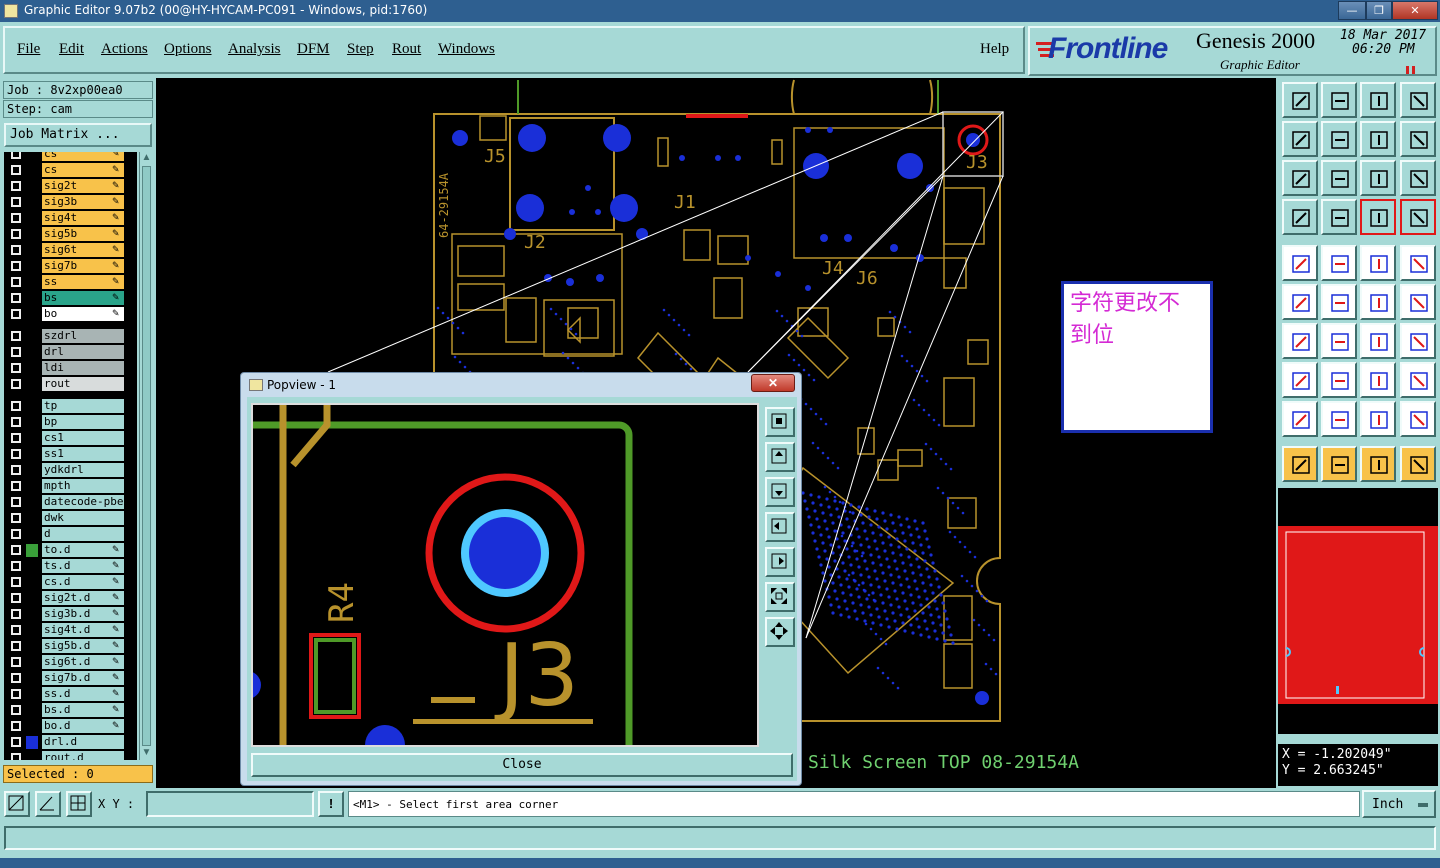 This screenshot has width=1440, height=868. What do you see at coordinates (1300, 464) in the screenshot?
I see `pointer-button` at bounding box center [1300, 464].